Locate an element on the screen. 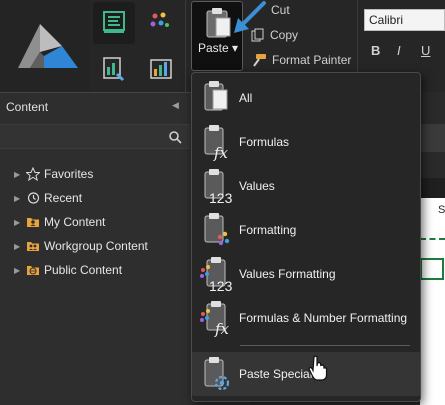 This screenshot has width=445, height=405. paste-formulas-number-formatting-icon: fx is located at coordinates (218, 318).